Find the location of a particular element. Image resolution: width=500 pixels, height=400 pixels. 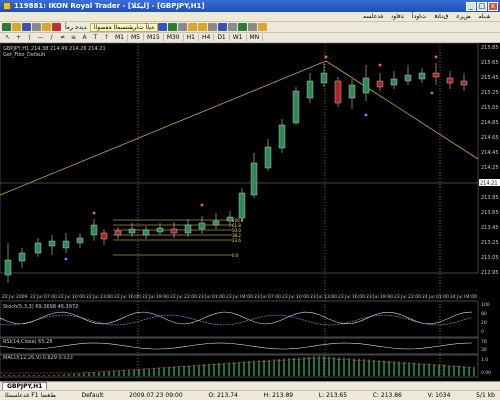

status-volume: V: 1034 is located at coordinates (439, 395).